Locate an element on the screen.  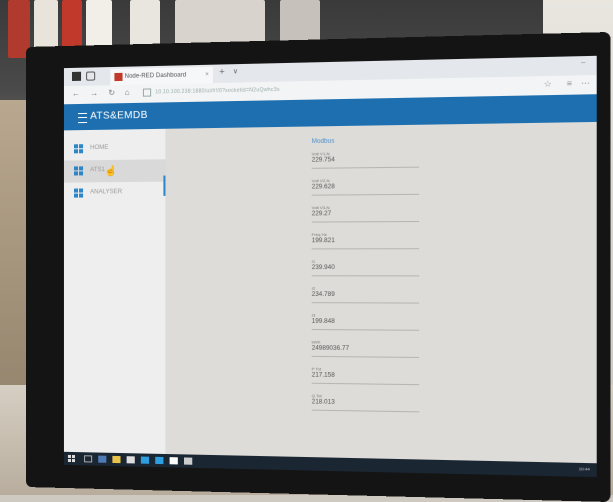
readout-field: I2 234.789 is located at coordinates (365, 299).